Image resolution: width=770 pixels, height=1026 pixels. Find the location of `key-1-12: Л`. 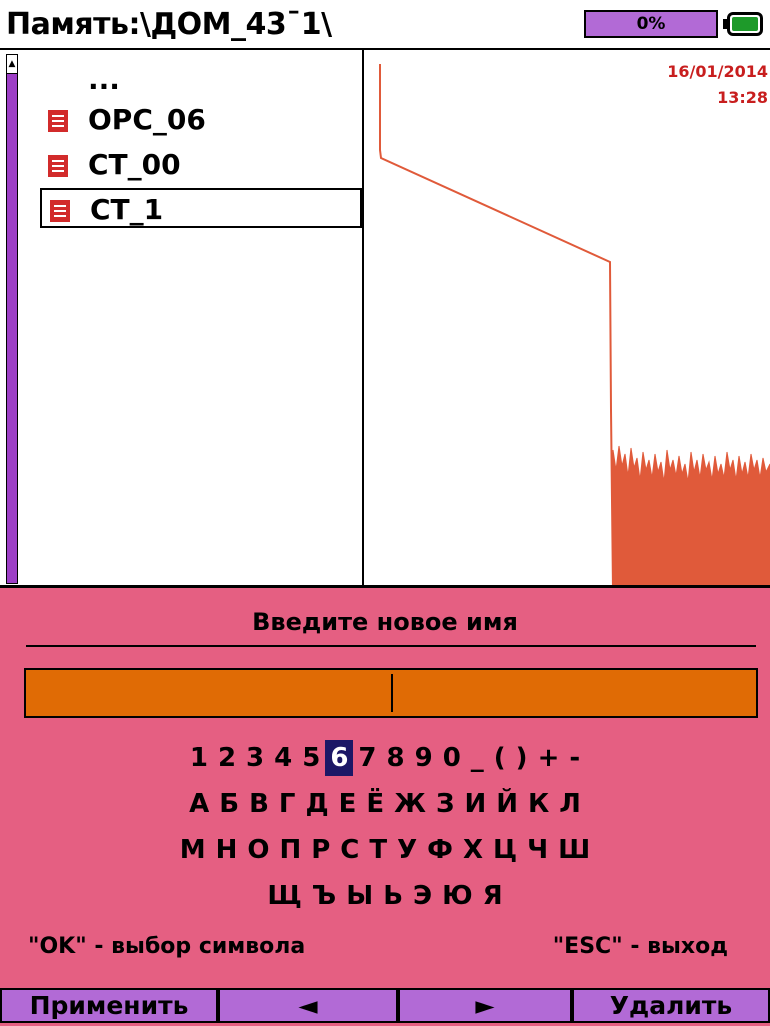

key-1-12: Л is located at coordinates (570, 804).